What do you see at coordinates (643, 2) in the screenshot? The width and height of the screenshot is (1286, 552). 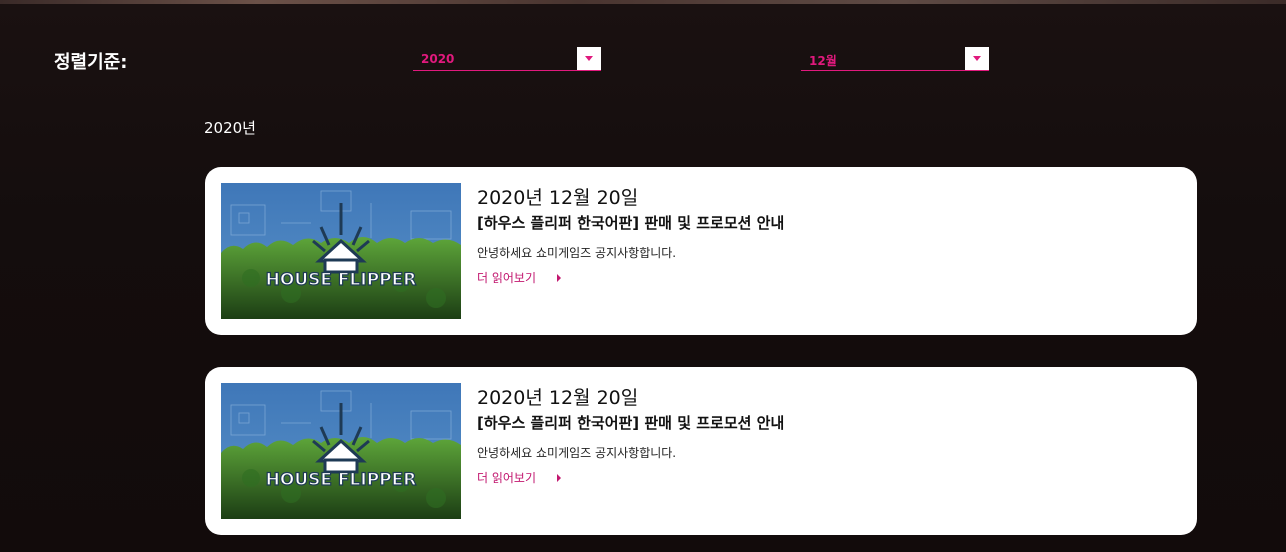 I see `header-image-strip` at bounding box center [643, 2].